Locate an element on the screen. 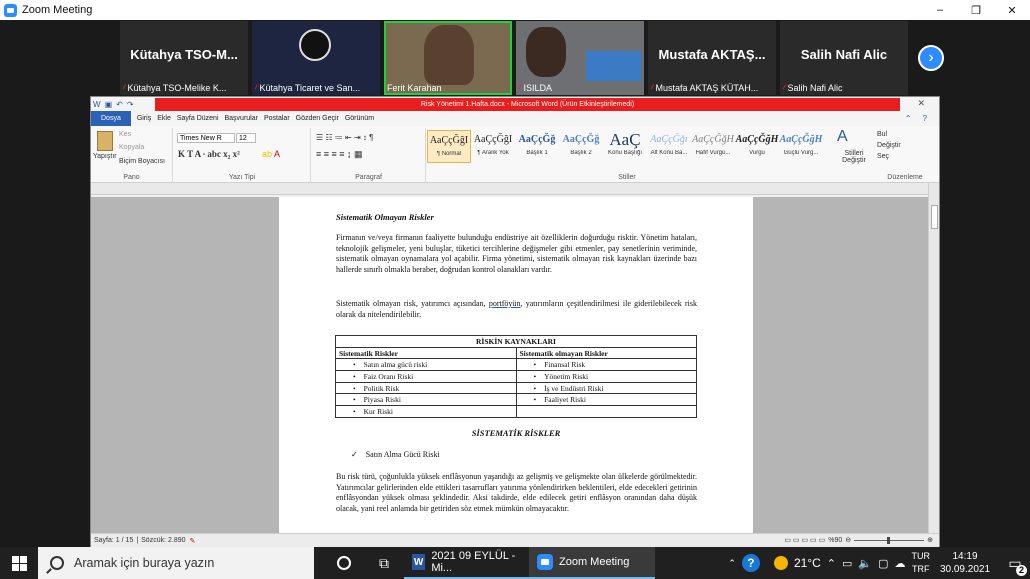 The height and width of the screenshot is (579, 1030). next-page-arrow-icon: › is located at coordinates (931, 58).